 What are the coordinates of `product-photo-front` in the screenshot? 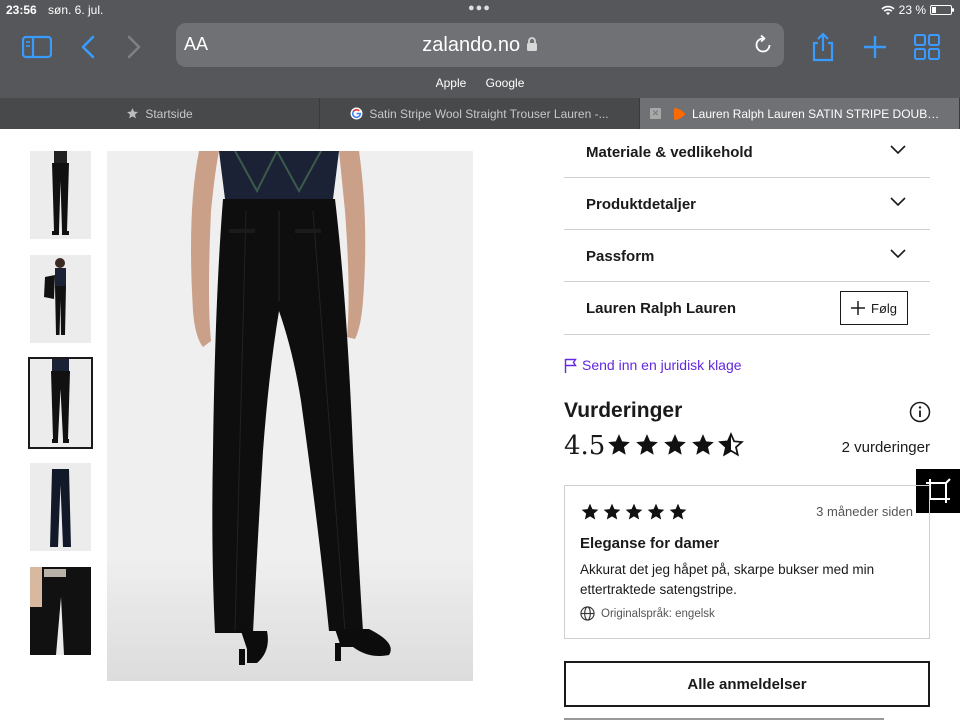 It's located at (60, 195).